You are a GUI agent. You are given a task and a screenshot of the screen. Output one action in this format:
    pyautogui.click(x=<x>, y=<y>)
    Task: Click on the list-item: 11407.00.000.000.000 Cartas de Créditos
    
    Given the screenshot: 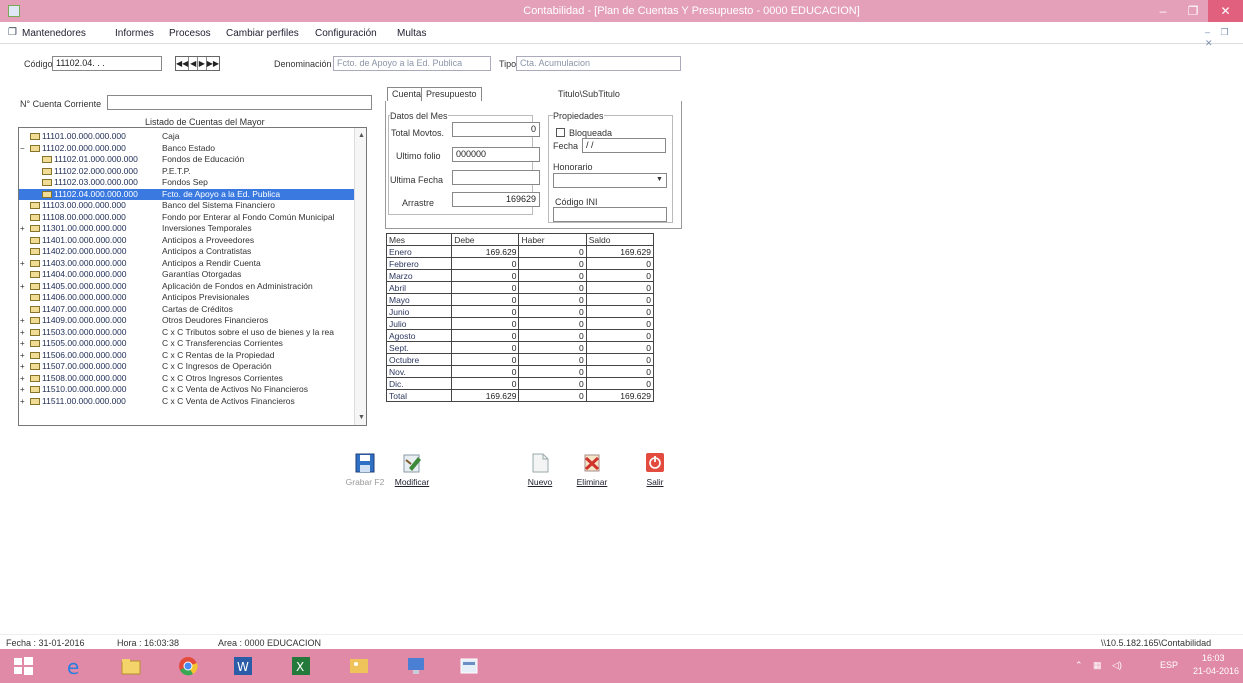 What is the action you would take?
    pyautogui.click(x=186, y=309)
    